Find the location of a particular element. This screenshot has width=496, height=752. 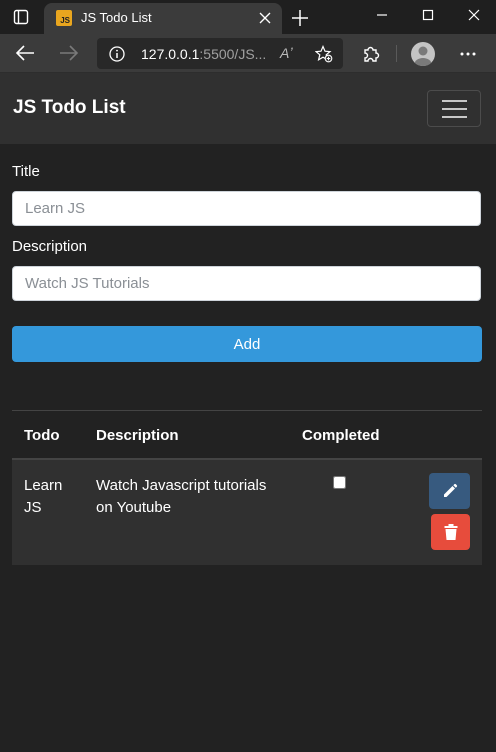

address-bar: 127.0.0.1:5500/JS... Aʼ is located at coordinates (248, 53).